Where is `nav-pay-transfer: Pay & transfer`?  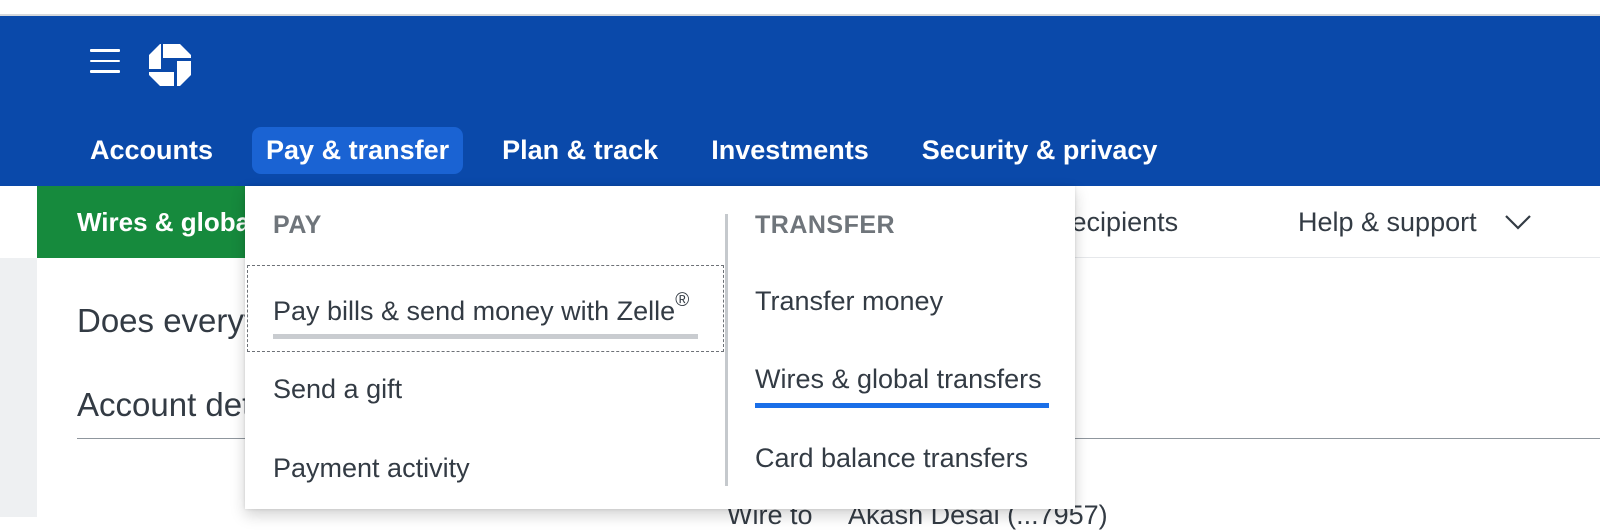
nav-pay-transfer: Pay & transfer is located at coordinates (358, 150).